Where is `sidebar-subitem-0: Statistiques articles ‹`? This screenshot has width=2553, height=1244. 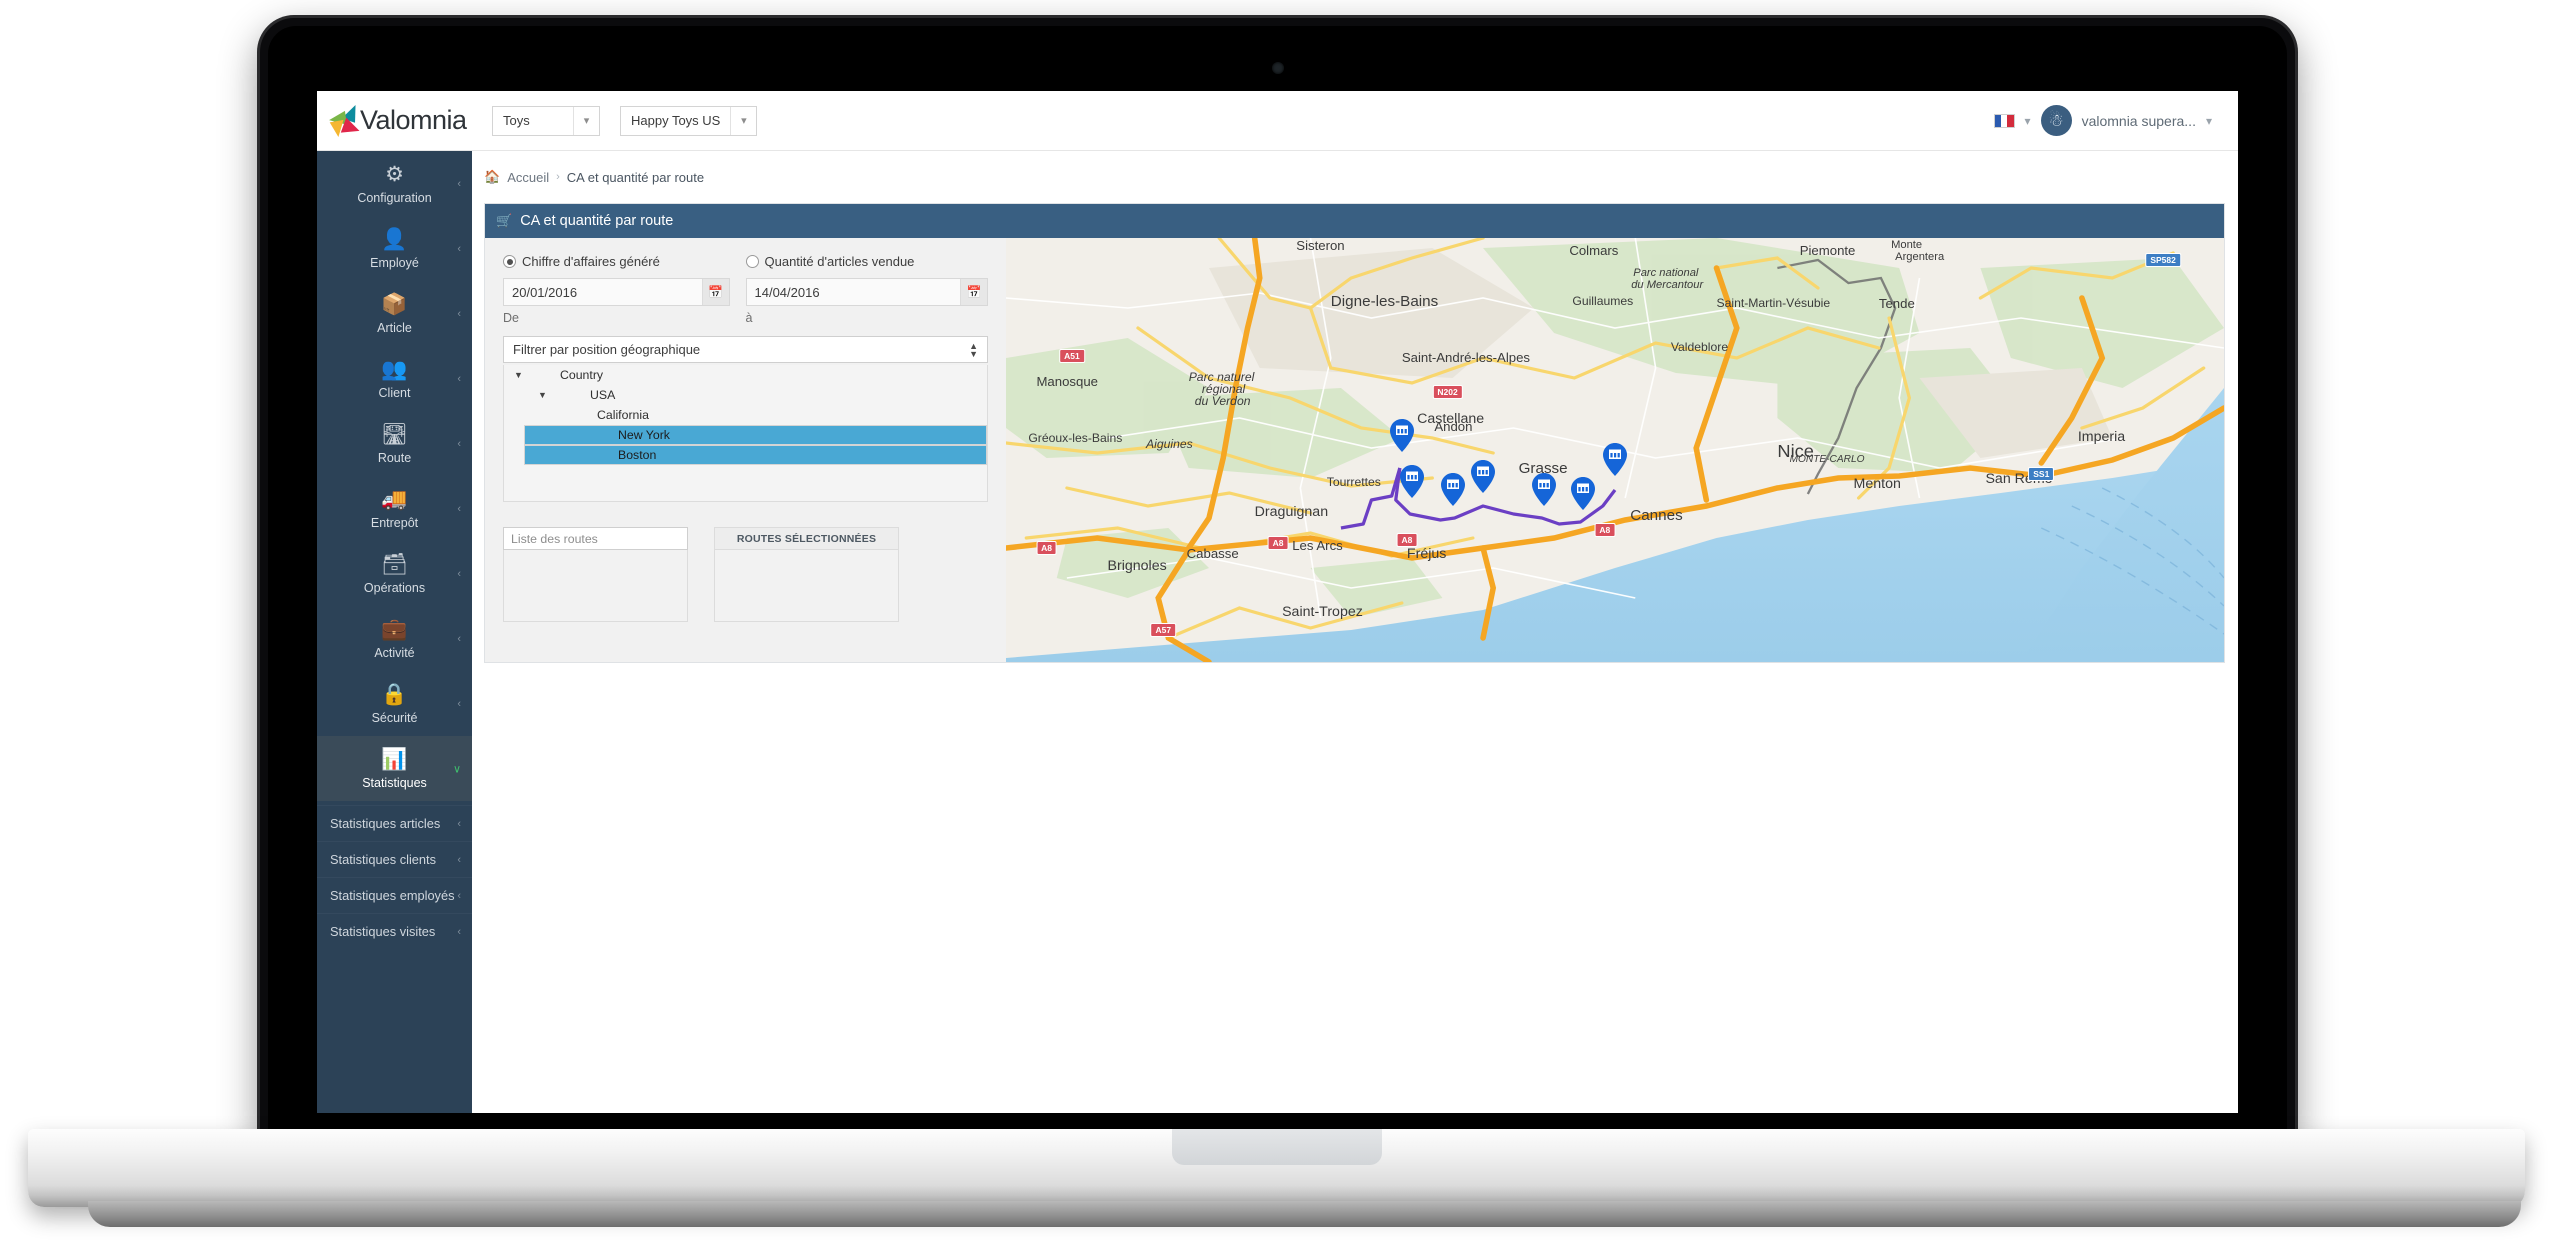 sidebar-subitem-0: Statistiques articles ‹ is located at coordinates (394, 823).